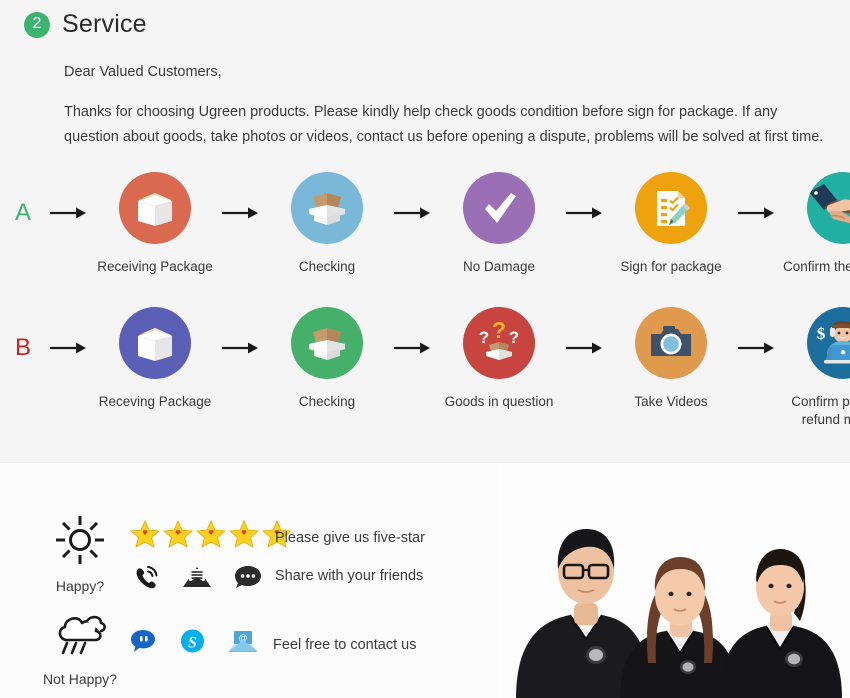 Image resolution: width=850 pixels, height=698 pixels. What do you see at coordinates (499, 208) in the screenshot?
I see `checkmark-icon` at bounding box center [499, 208].